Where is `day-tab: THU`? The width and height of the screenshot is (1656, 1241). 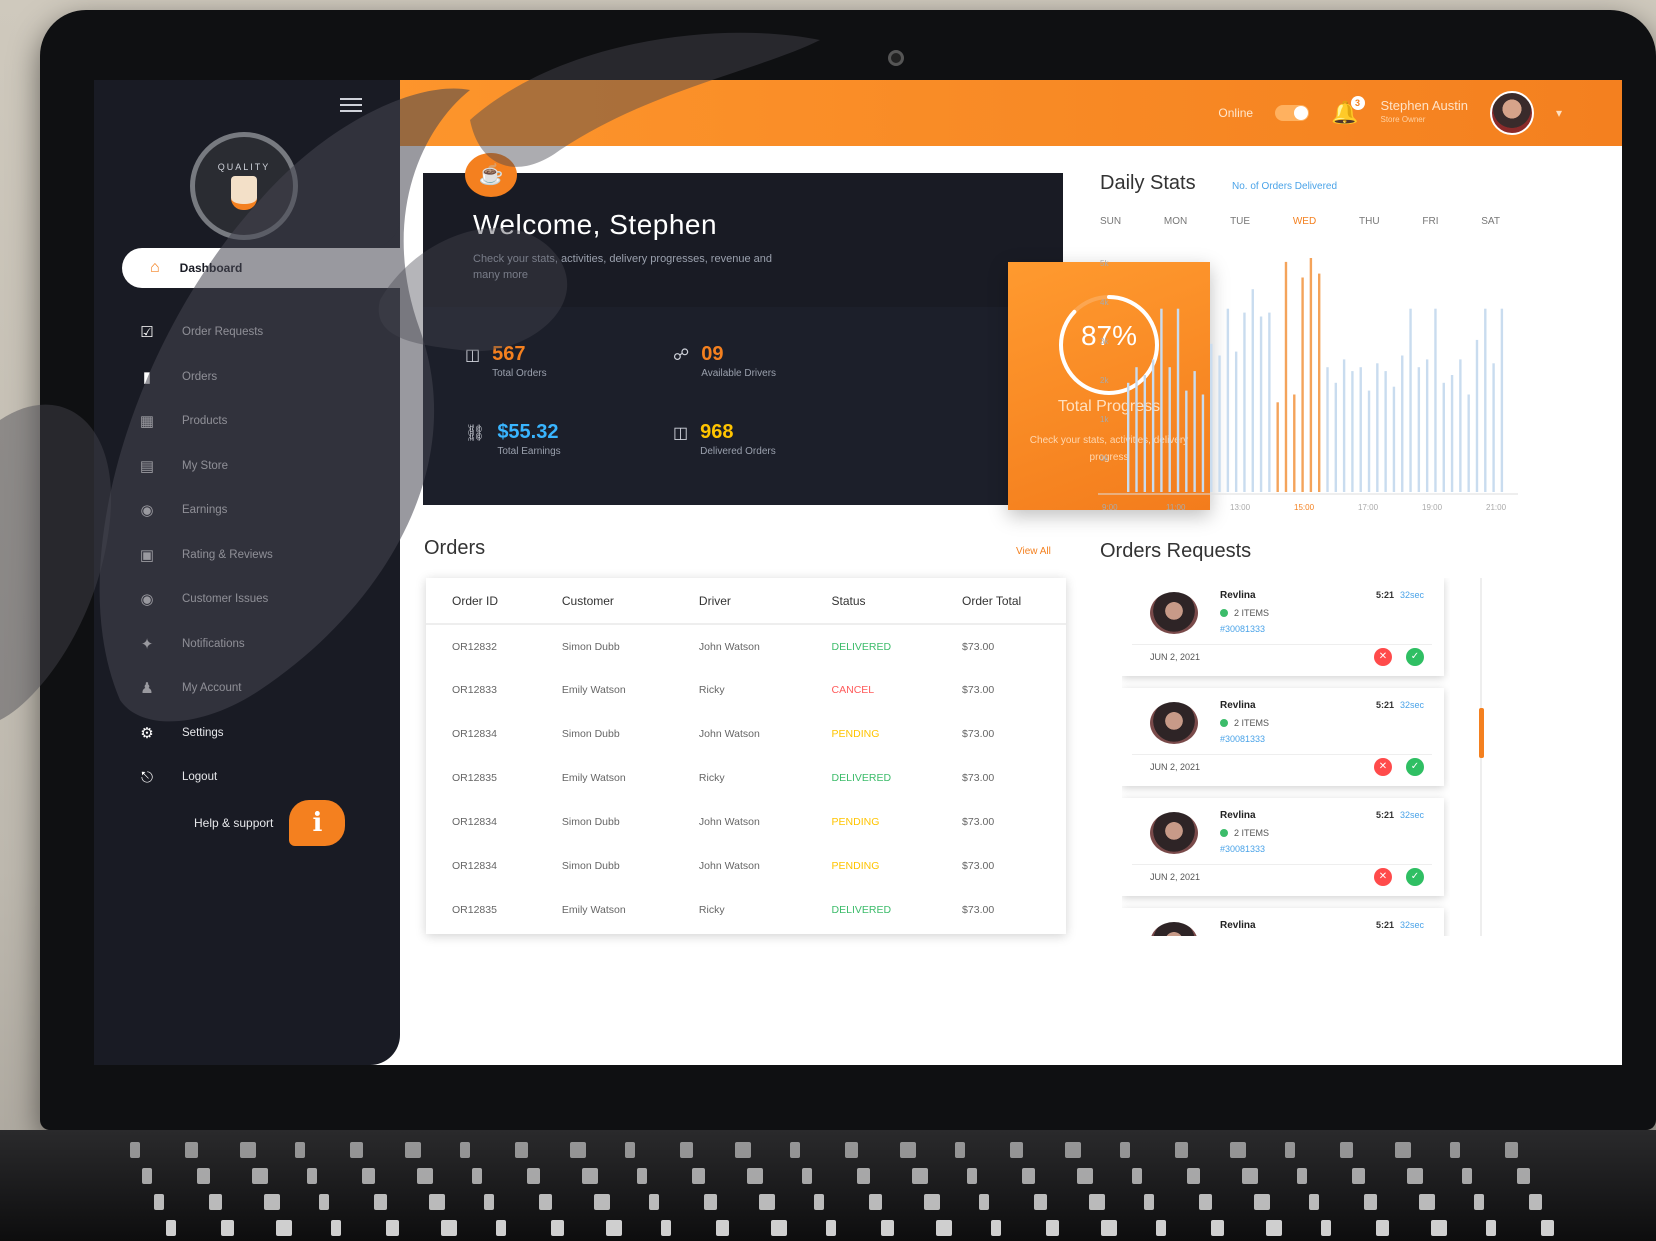 day-tab: THU is located at coordinates (1369, 221).